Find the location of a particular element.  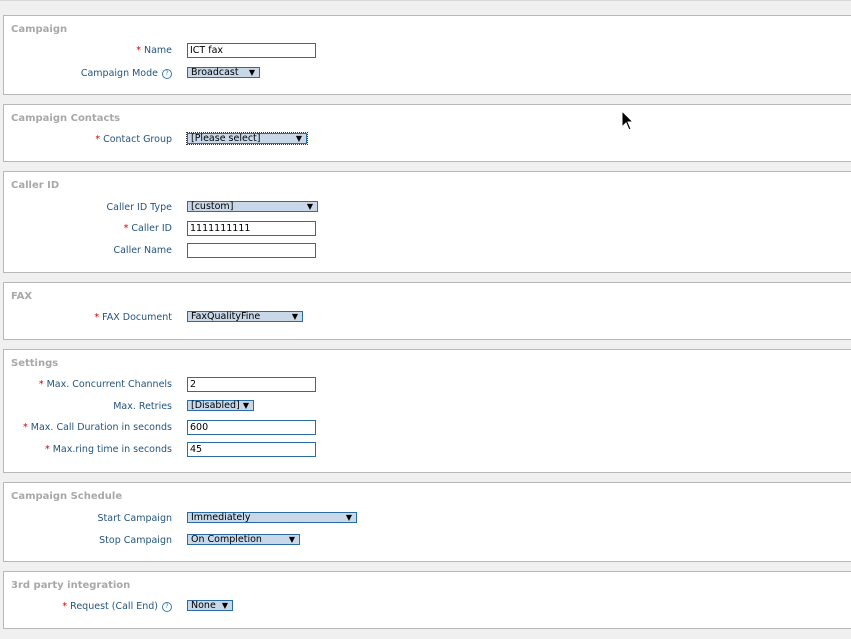

callerid-type-select: [custom] ▼ is located at coordinates (252, 206).